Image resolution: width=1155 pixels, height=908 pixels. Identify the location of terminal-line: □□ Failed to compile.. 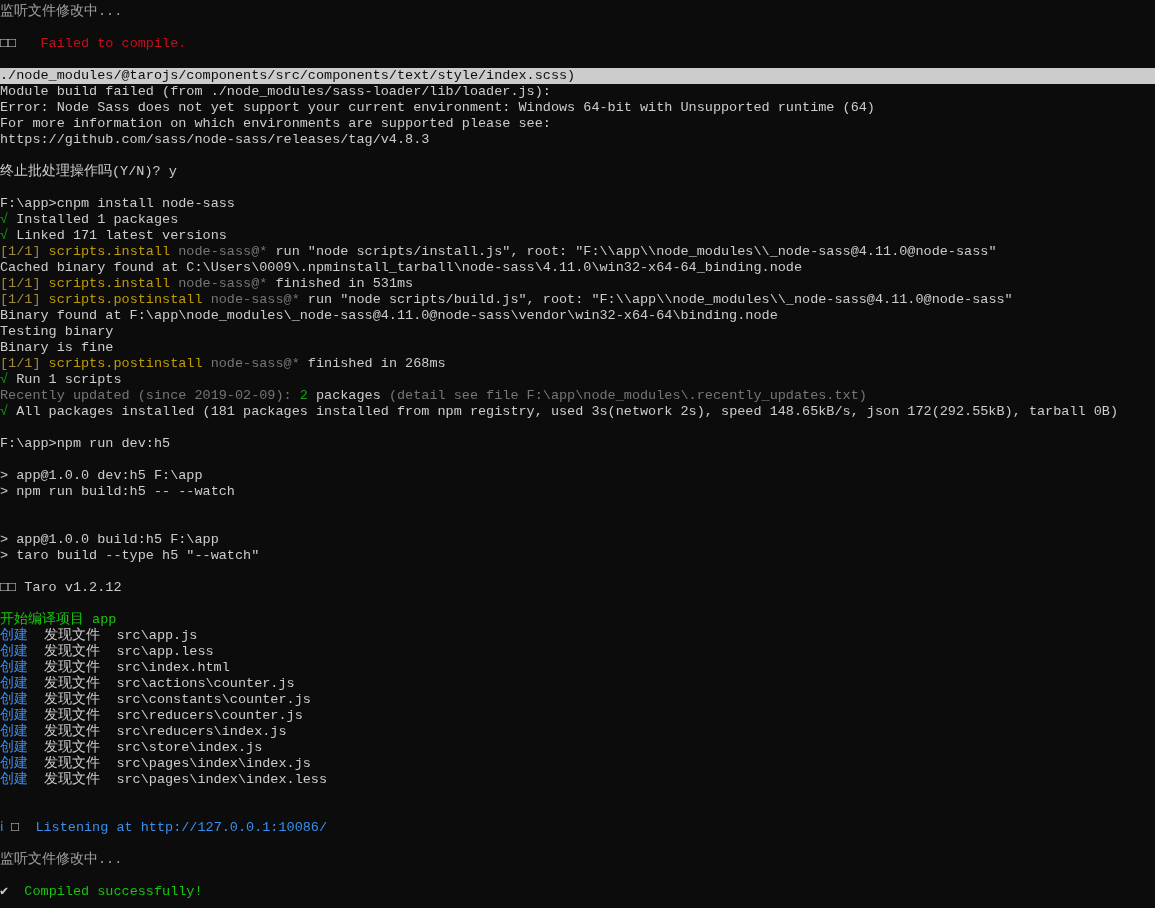
(93, 44).